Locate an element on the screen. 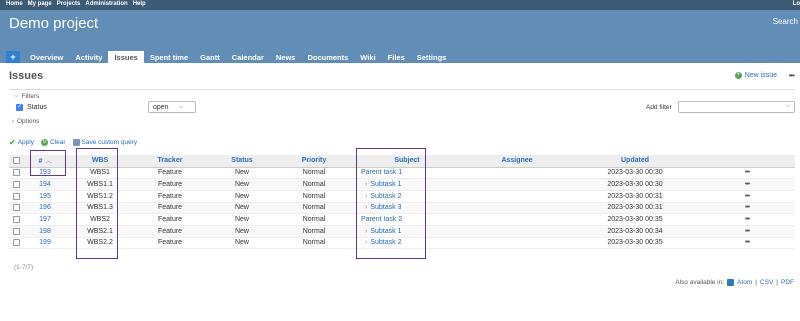  updated-cell: 2023-03-30 00:30 is located at coordinates (635, 173).